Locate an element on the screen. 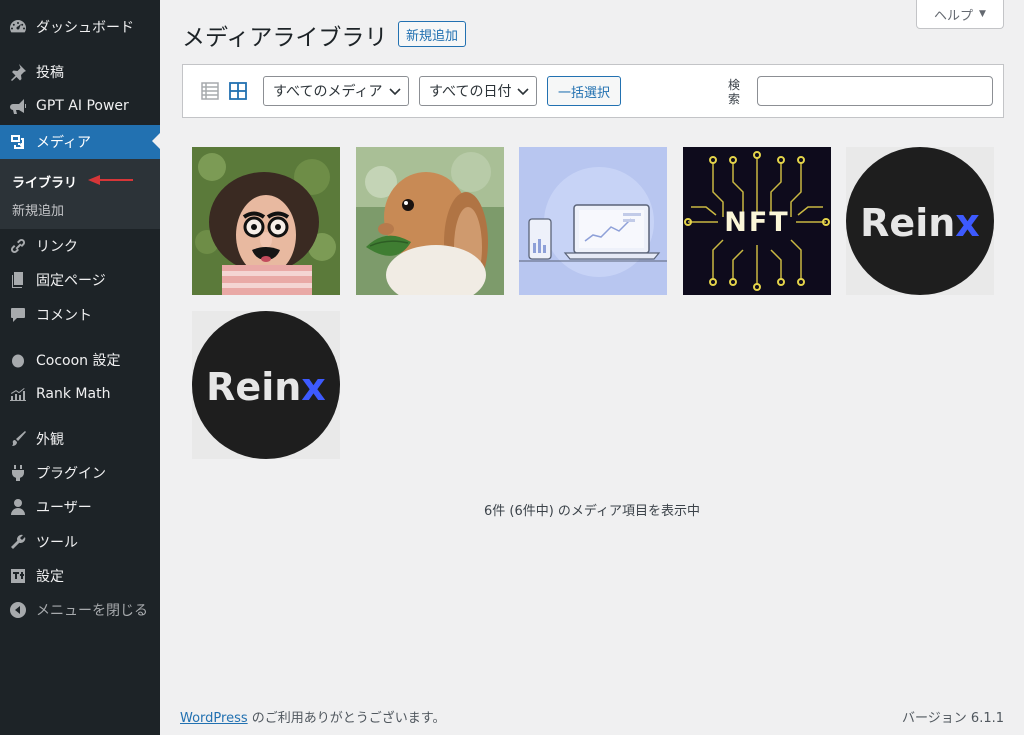 The image size is (1024, 735). menu-links: リンク is located at coordinates (80, 246).